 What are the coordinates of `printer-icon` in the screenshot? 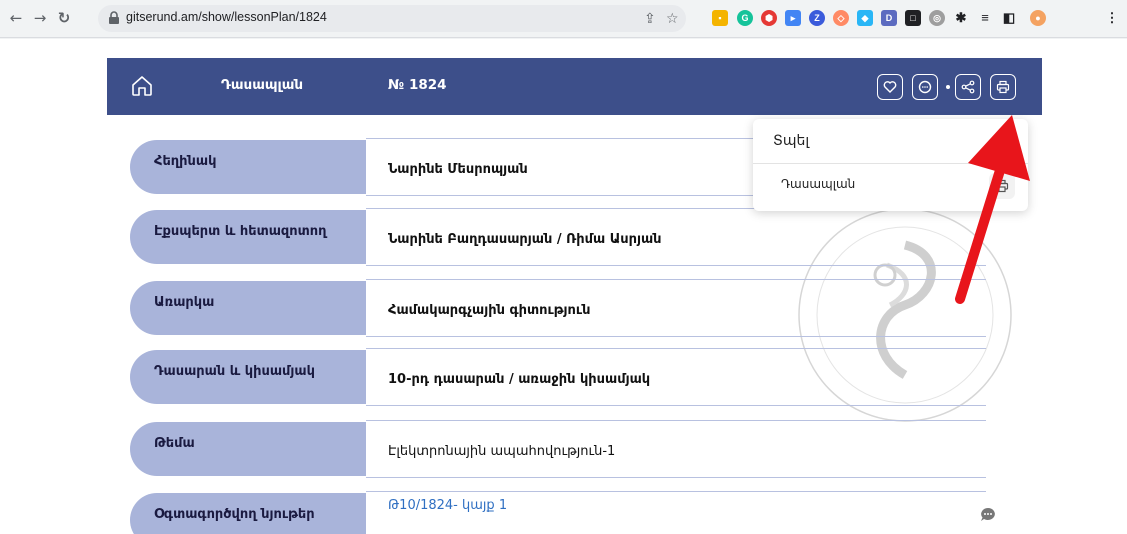 It's located at (1003, 87).